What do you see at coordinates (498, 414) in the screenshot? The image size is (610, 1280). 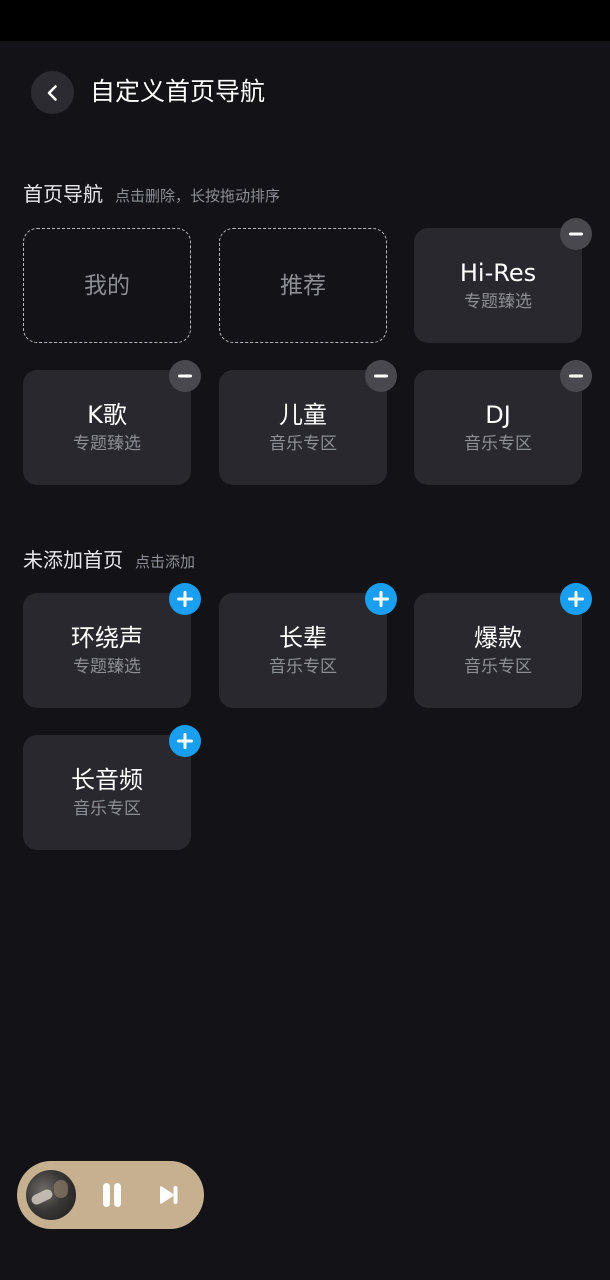 I see `tile-name: DJ` at bounding box center [498, 414].